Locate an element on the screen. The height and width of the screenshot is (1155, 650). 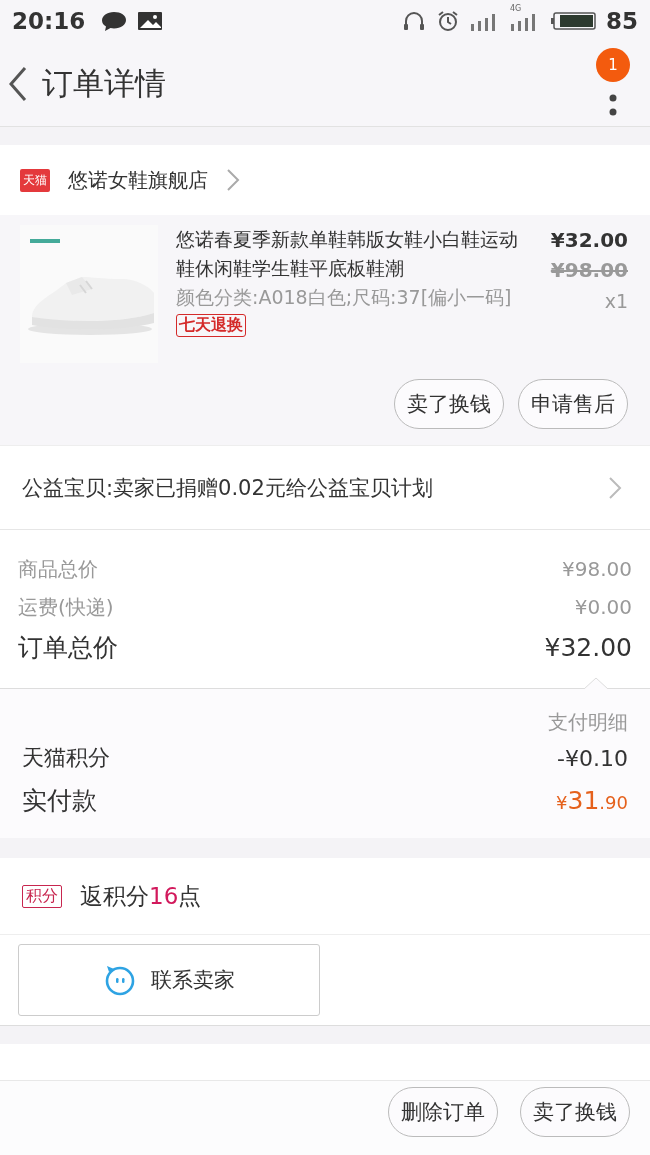
product-price: ¥32.00 is located at coordinates (589, 240).